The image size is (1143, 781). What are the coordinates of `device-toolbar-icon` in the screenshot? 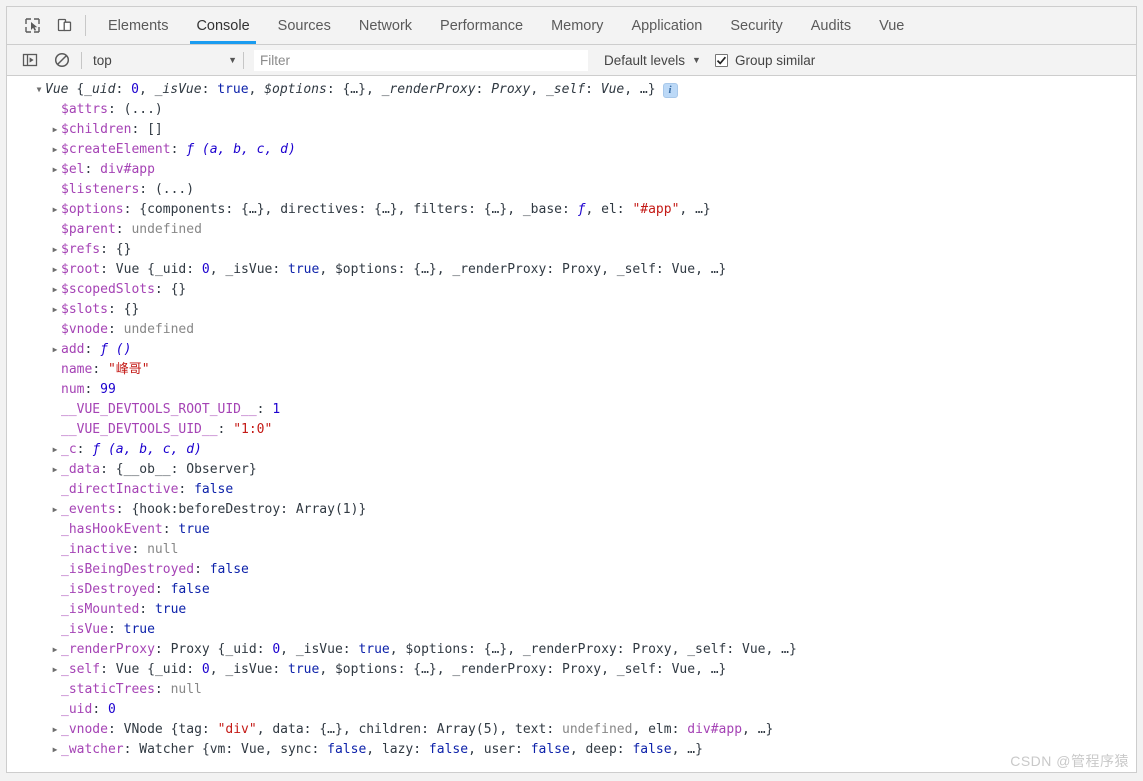 It's located at (64, 26).